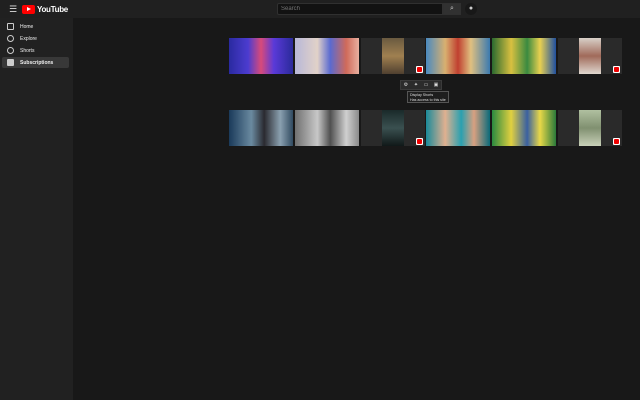 The width and height of the screenshot is (640, 400). I want to click on sidebar-item-label: Home, so click(27, 26).